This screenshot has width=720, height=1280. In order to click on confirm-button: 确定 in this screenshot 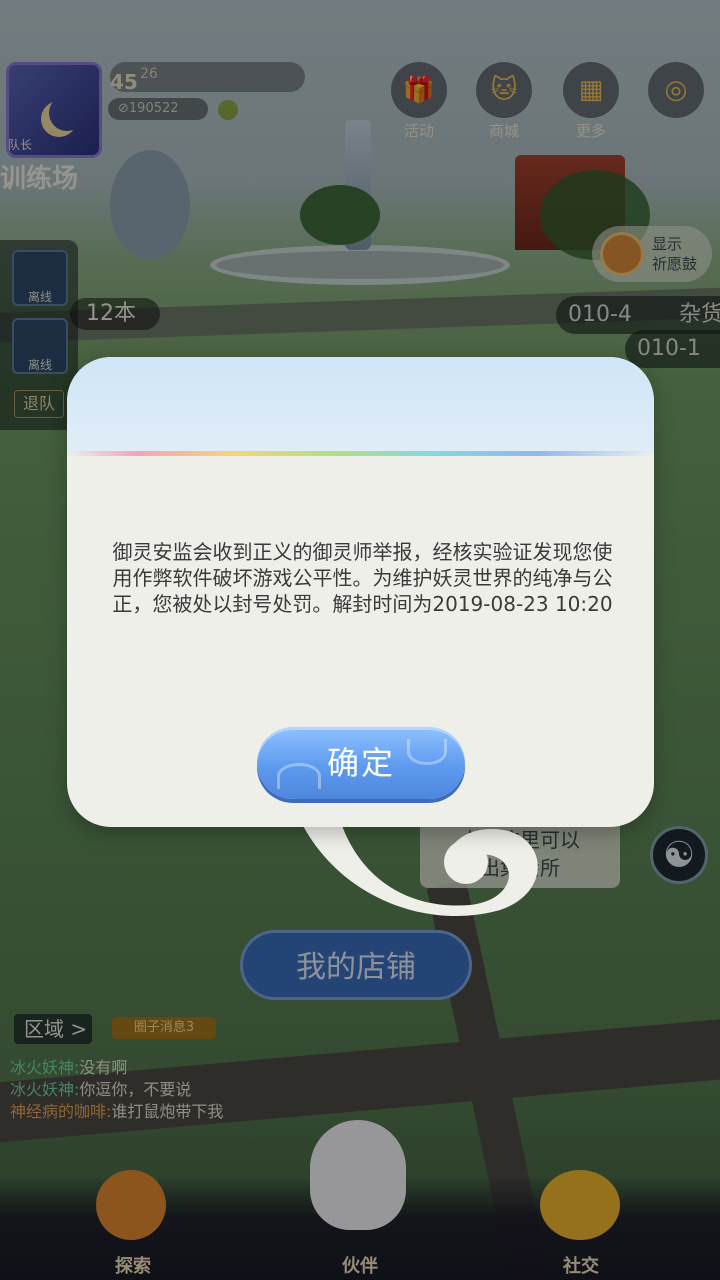, I will do `click(361, 763)`.